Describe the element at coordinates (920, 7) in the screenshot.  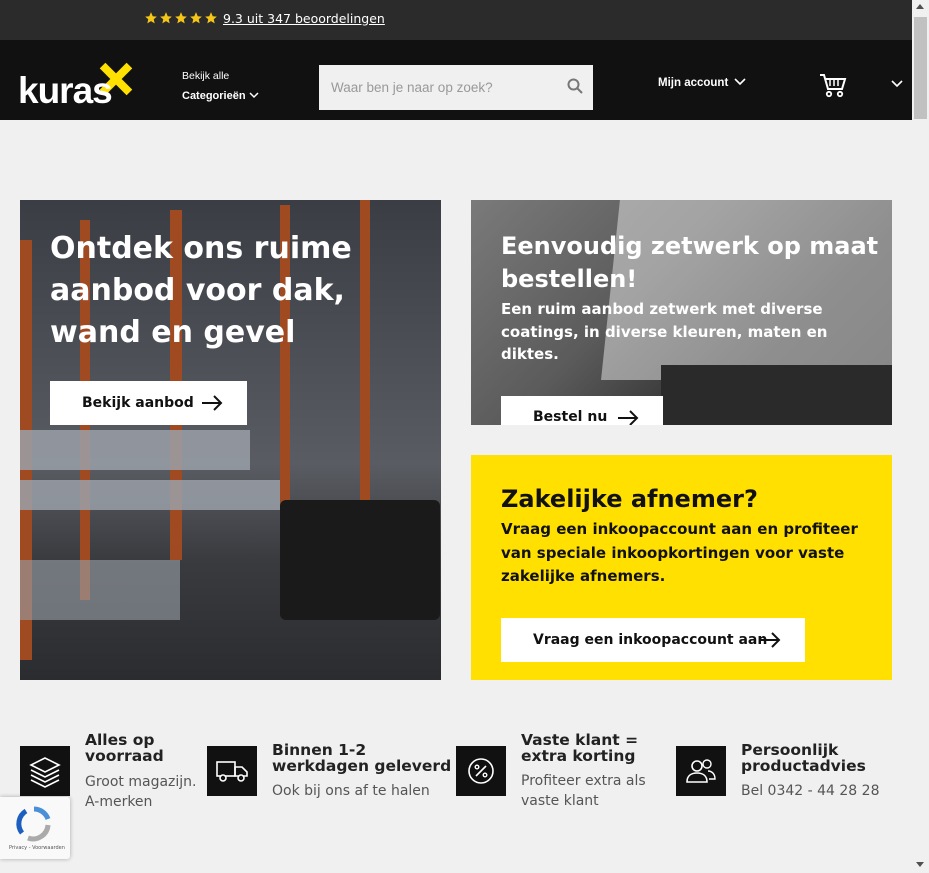
I see `scroll-up-icon` at that location.